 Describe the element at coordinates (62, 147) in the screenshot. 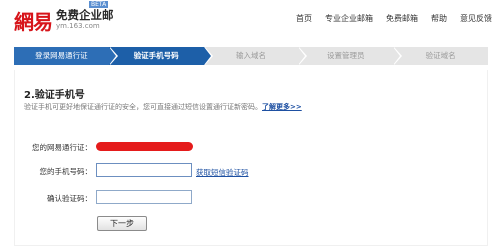

I see `passport-label: 您的网易通行证：` at that location.